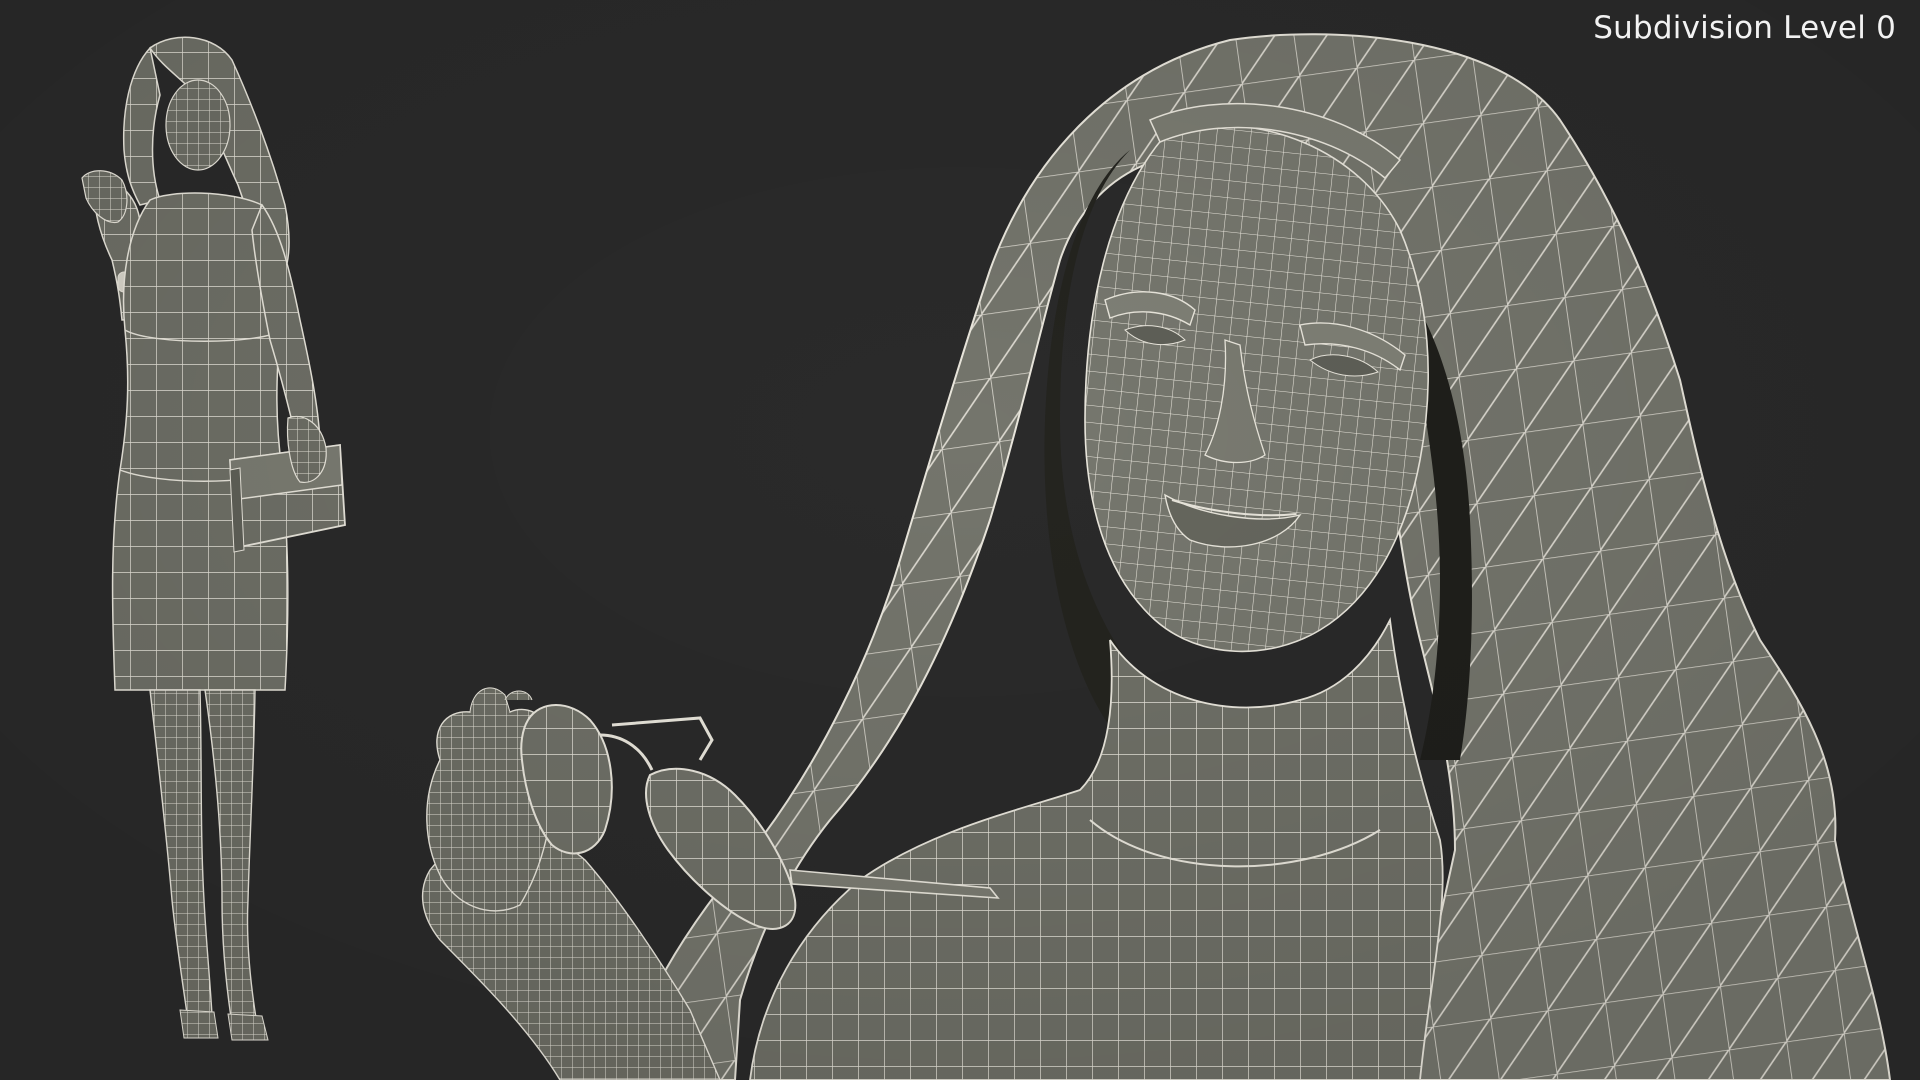  What do you see at coordinates (1744, 28) in the screenshot?
I see `subdivision-level-label: Subdivision Level 0` at bounding box center [1744, 28].